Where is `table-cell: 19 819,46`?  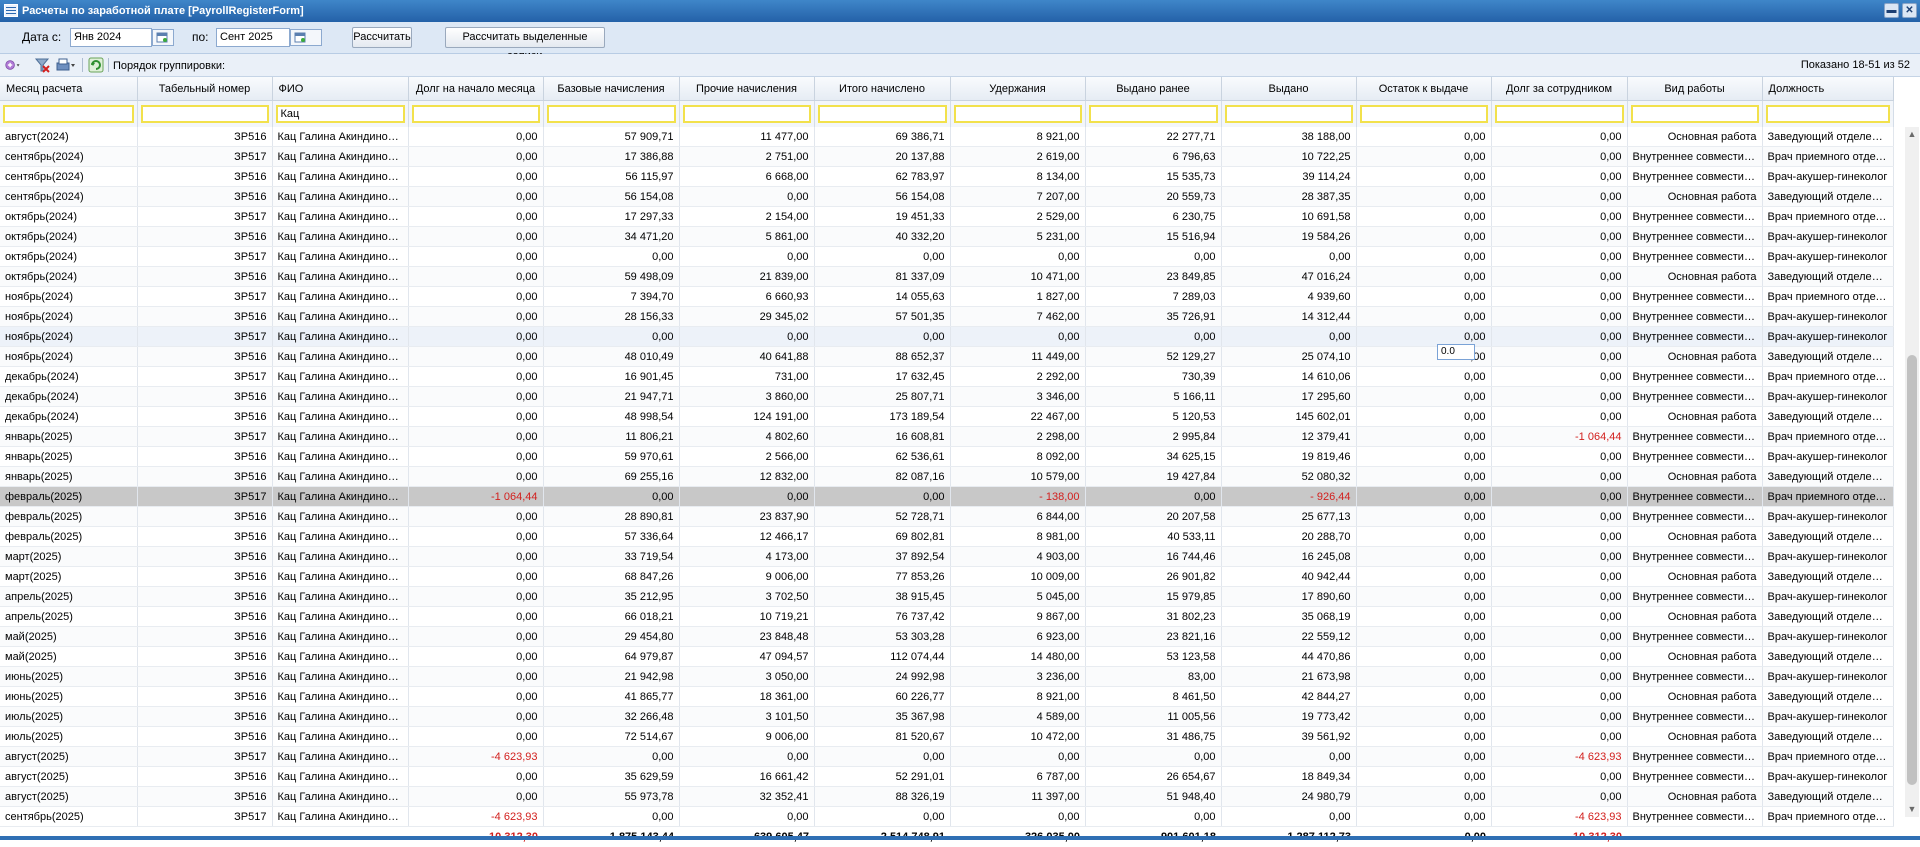
table-cell: 19 819,46 is located at coordinates (1288, 457).